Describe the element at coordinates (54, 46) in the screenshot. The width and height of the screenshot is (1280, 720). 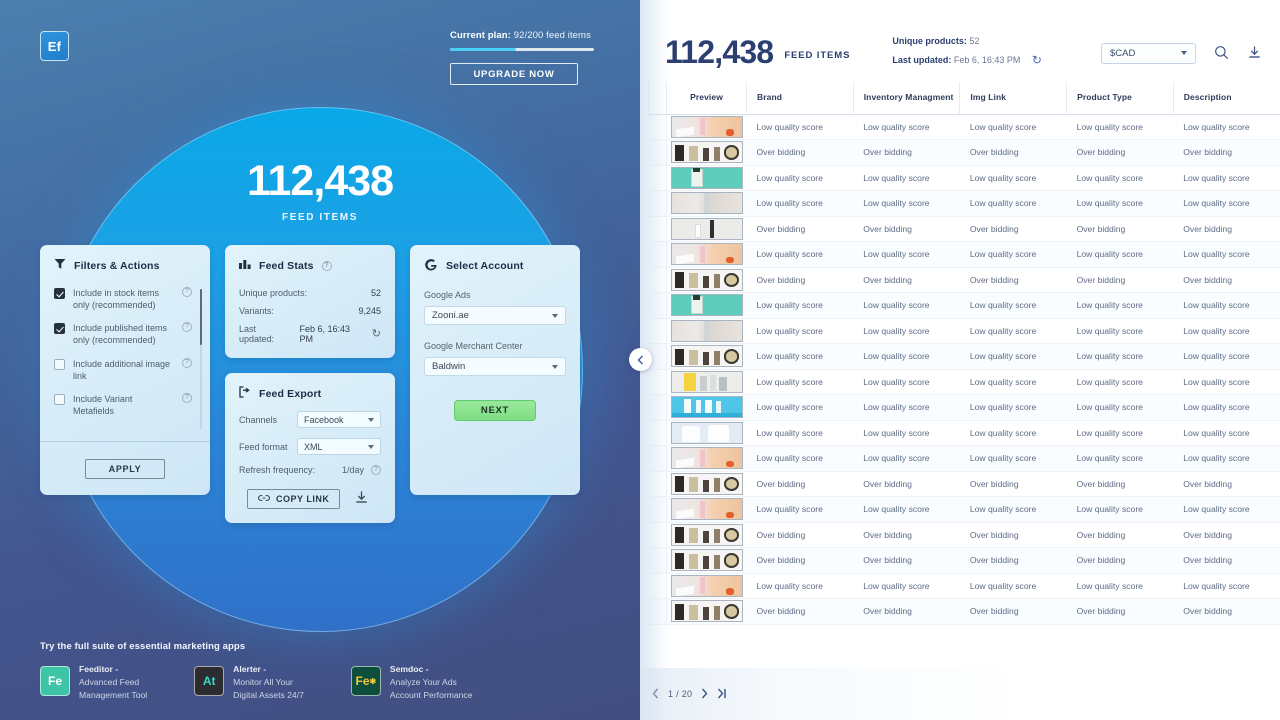
I see `app-logo: Ef` at that location.